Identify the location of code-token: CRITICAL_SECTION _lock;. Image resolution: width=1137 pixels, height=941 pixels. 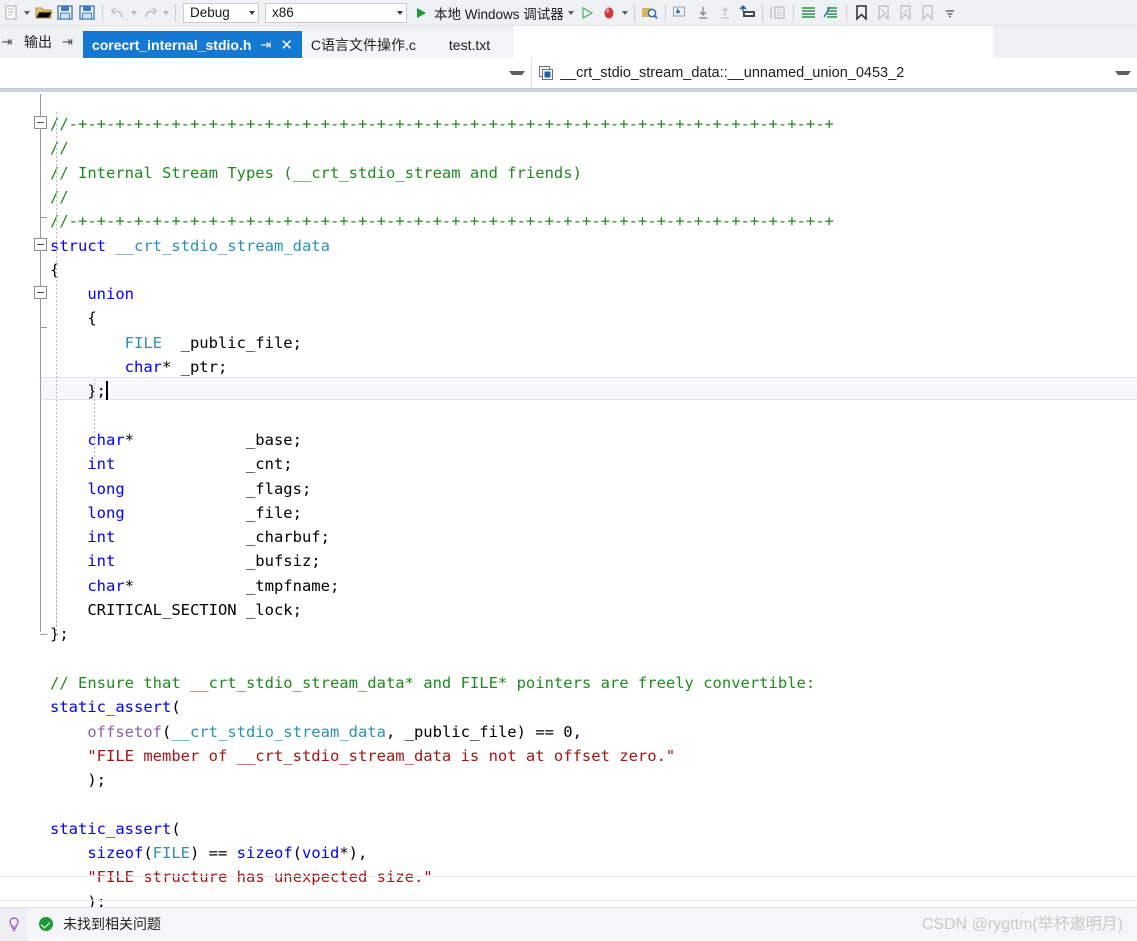
(176, 610).